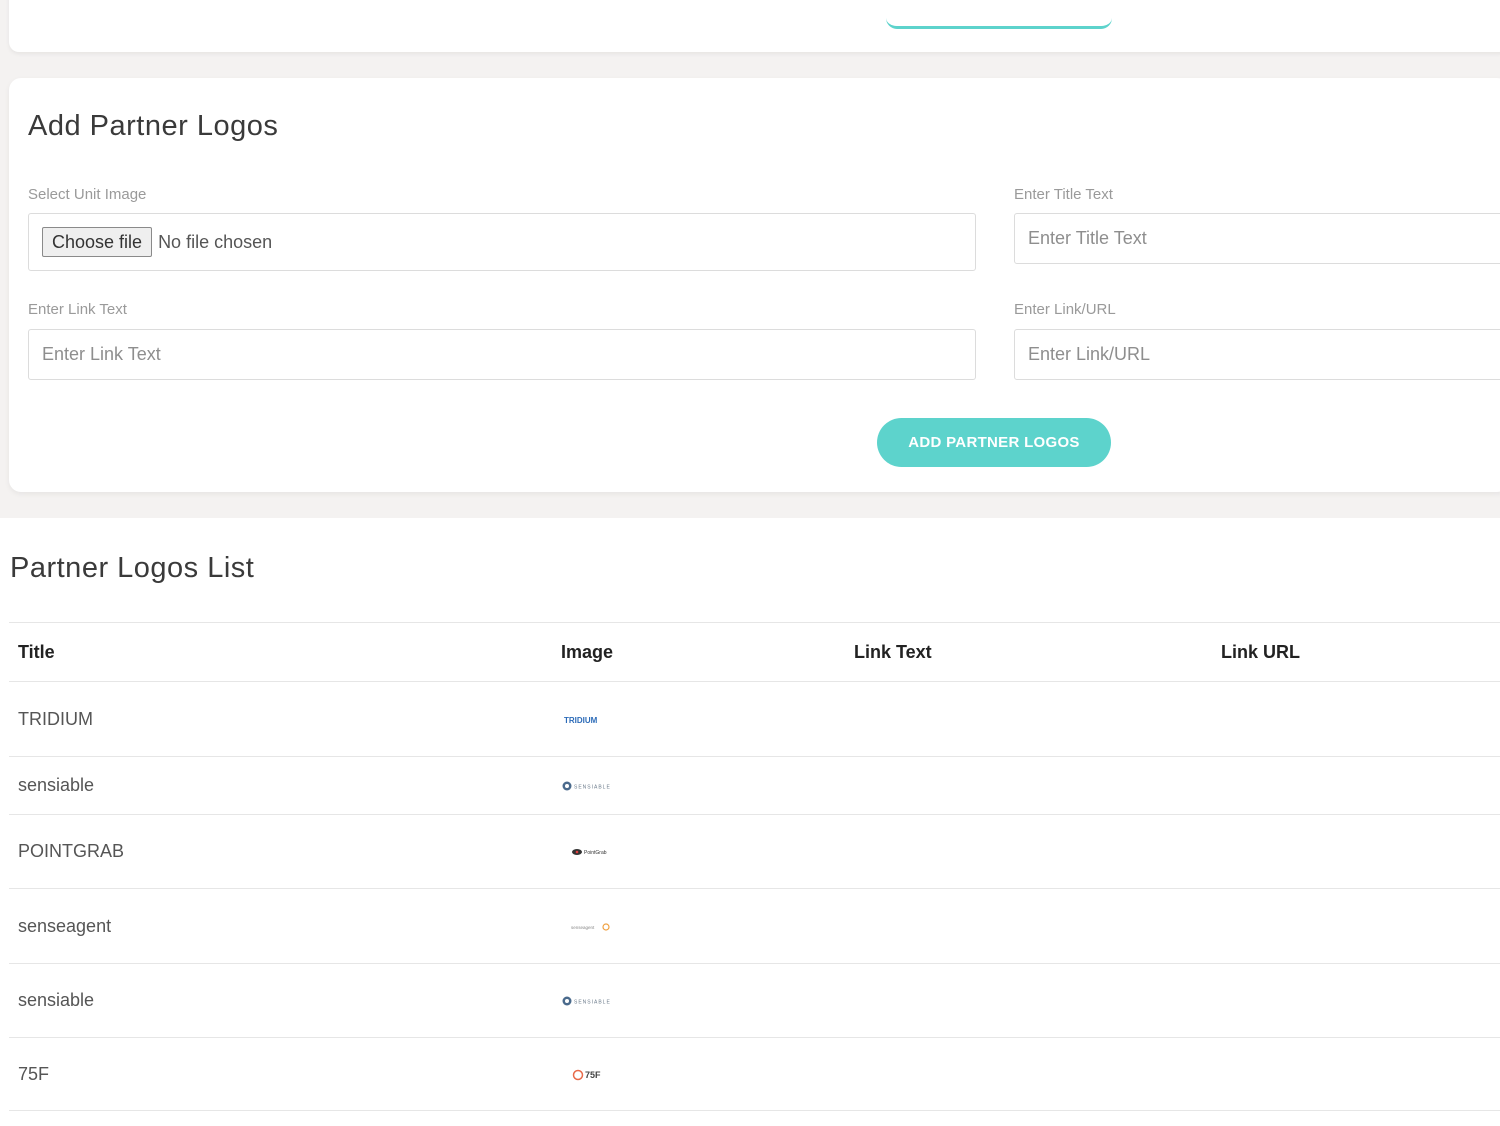 This screenshot has height=1126, width=1500. I want to click on column-header-image: Image, so click(698, 652).